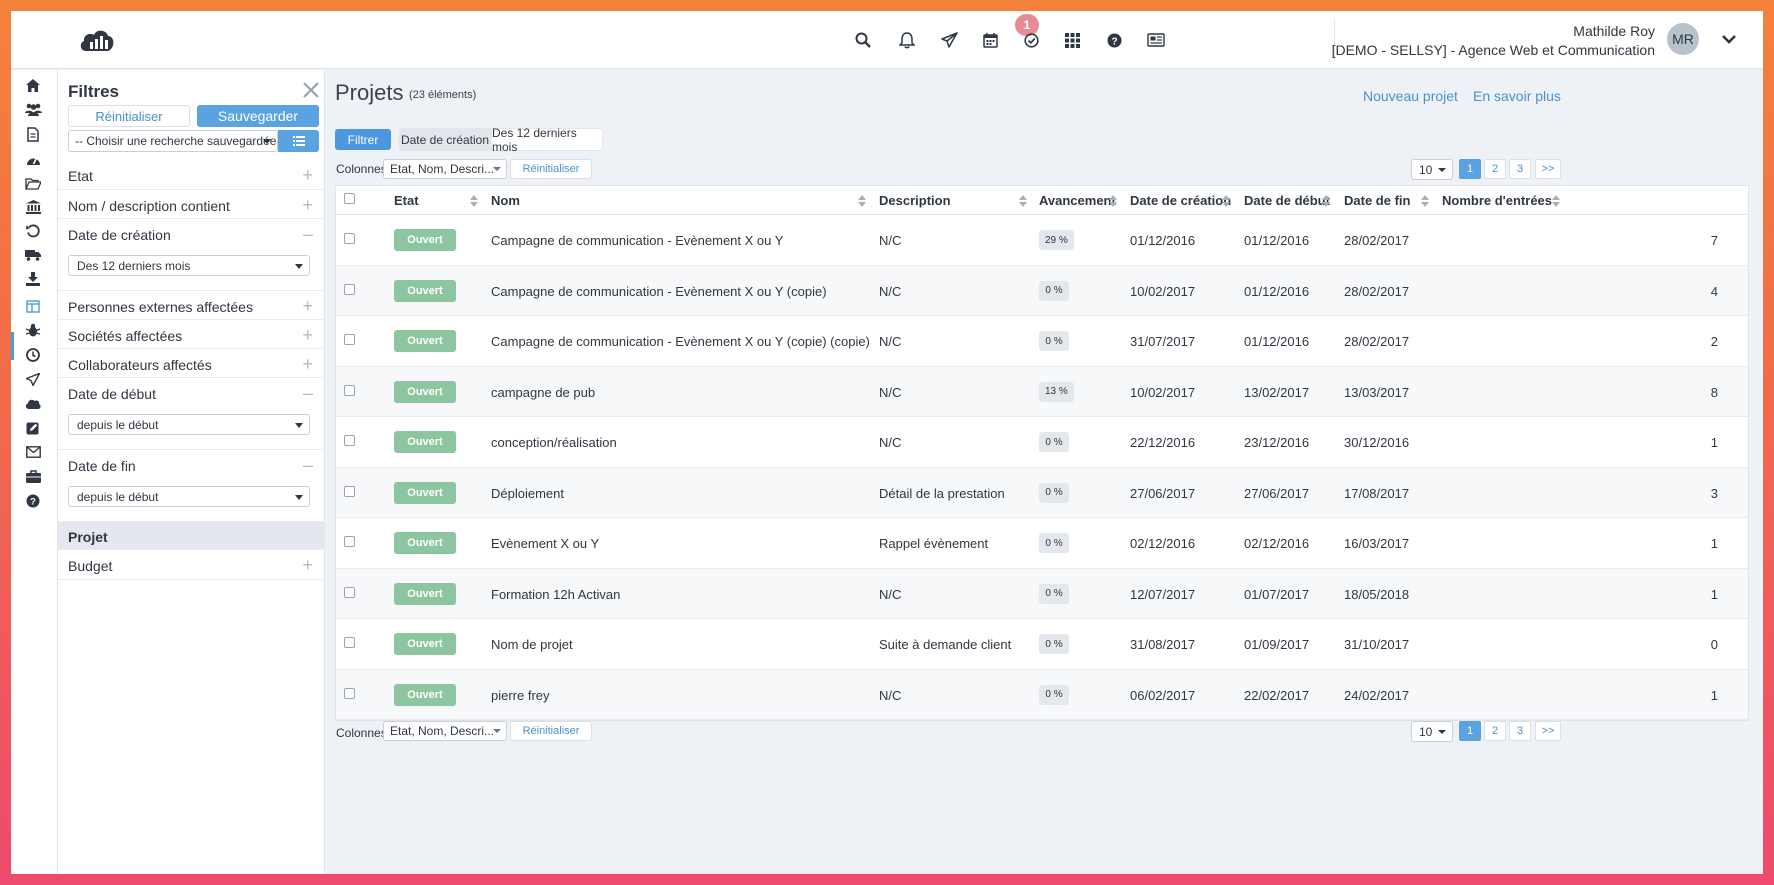 Image resolution: width=1774 pixels, height=885 pixels. What do you see at coordinates (1031, 40) in the screenshot?
I see `check-circle-icon` at bounding box center [1031, 40].